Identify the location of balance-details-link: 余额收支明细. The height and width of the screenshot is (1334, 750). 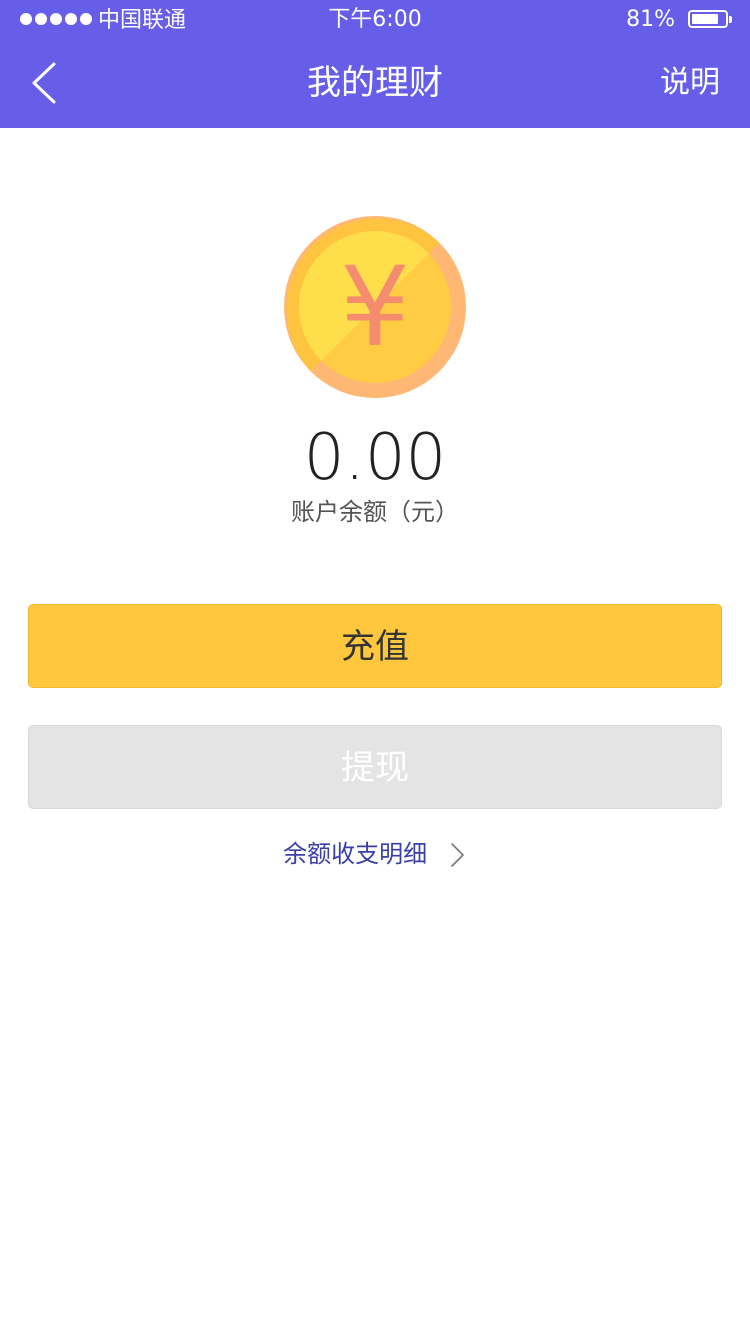
(375, 854).